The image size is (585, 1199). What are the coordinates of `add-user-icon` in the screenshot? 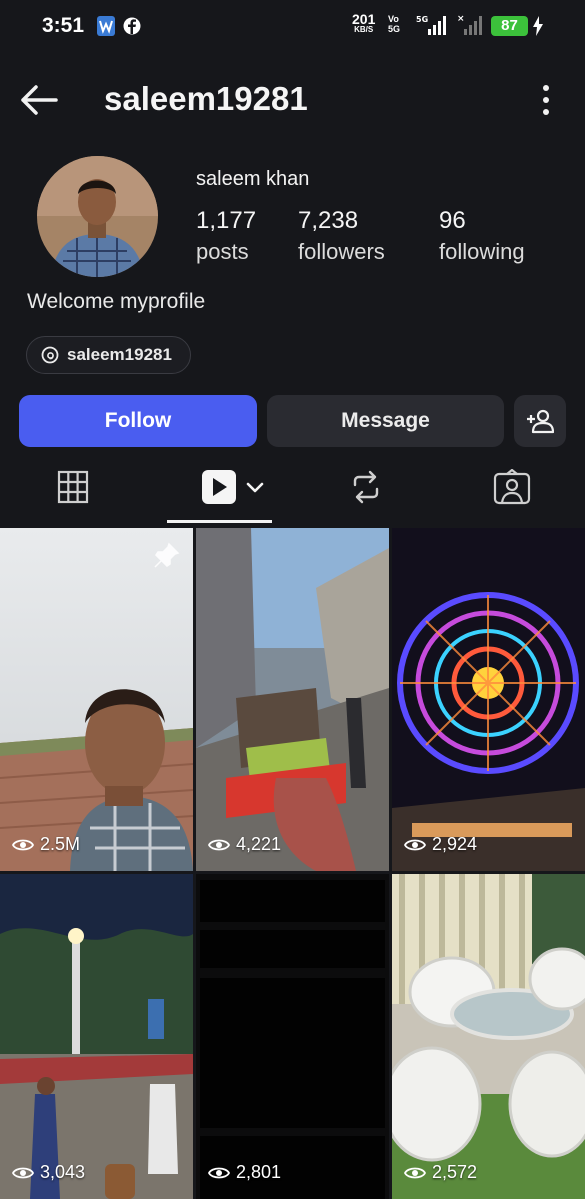 It's located at (540, 421).